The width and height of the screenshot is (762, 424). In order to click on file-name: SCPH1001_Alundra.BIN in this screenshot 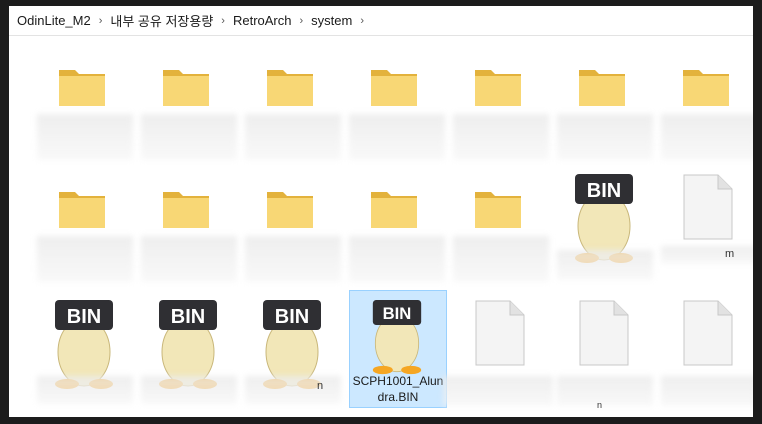, I will do `click(398, 389)`.